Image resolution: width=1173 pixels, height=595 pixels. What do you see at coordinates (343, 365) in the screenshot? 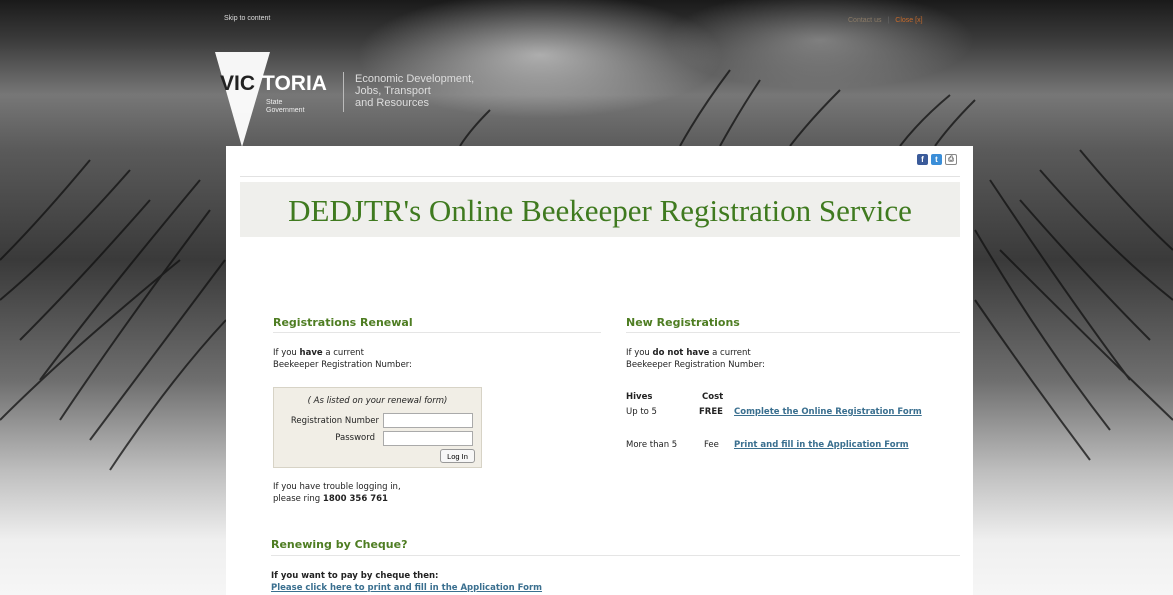
I see `renewal-intro-line2: Beekeeper Registration Number:` at bounding box center [343, 365].